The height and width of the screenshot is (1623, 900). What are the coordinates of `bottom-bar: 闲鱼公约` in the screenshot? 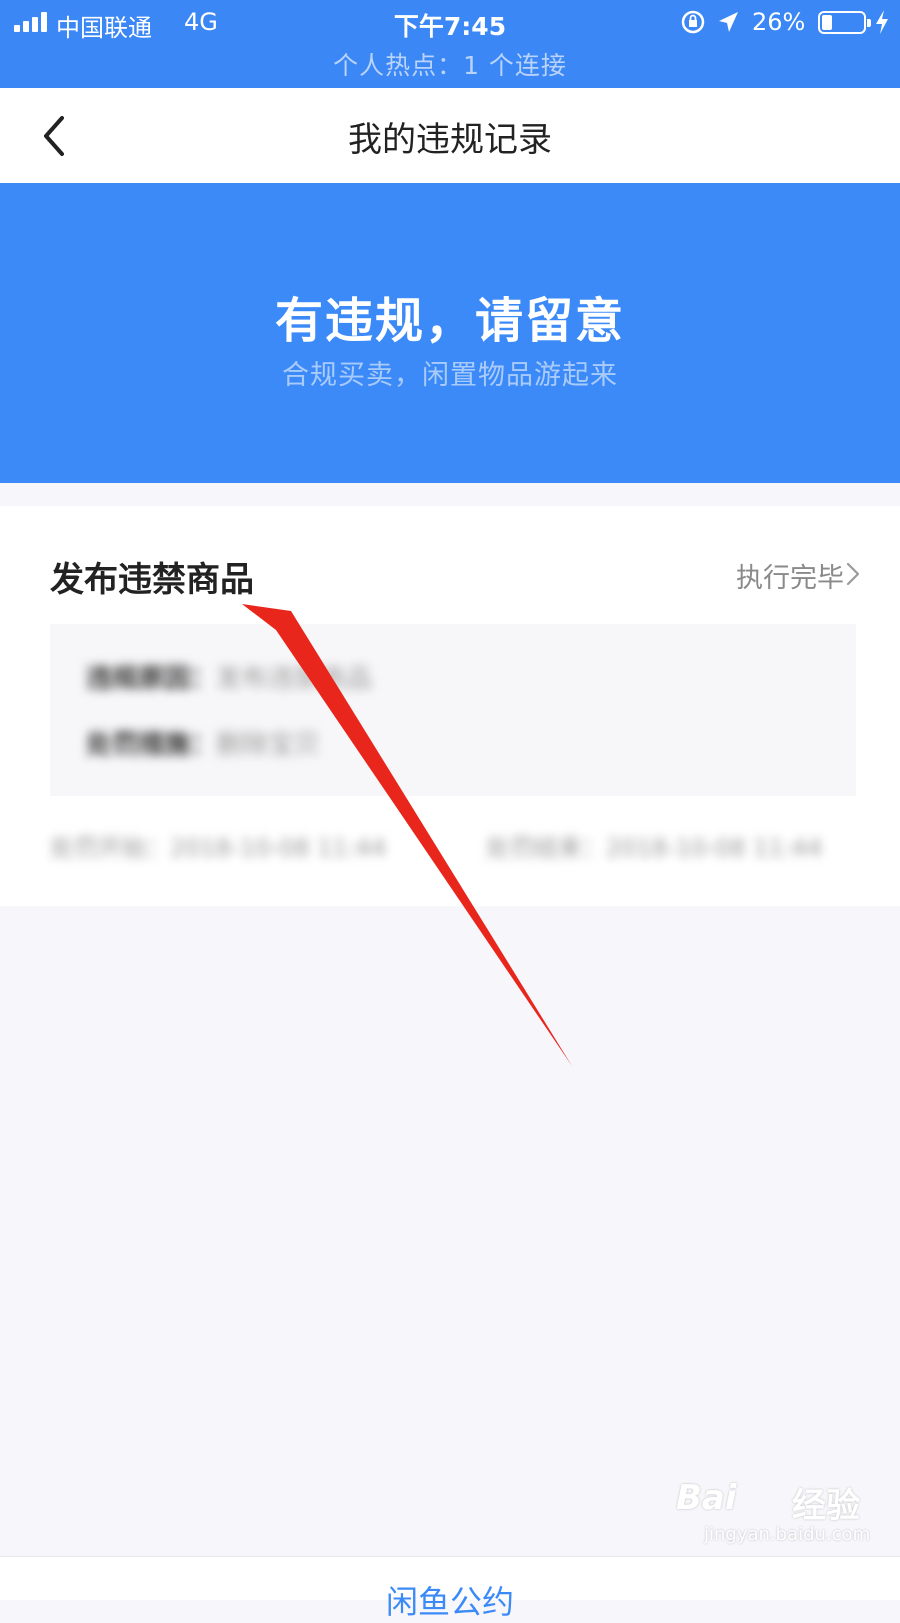 It's located at (450, 1588).